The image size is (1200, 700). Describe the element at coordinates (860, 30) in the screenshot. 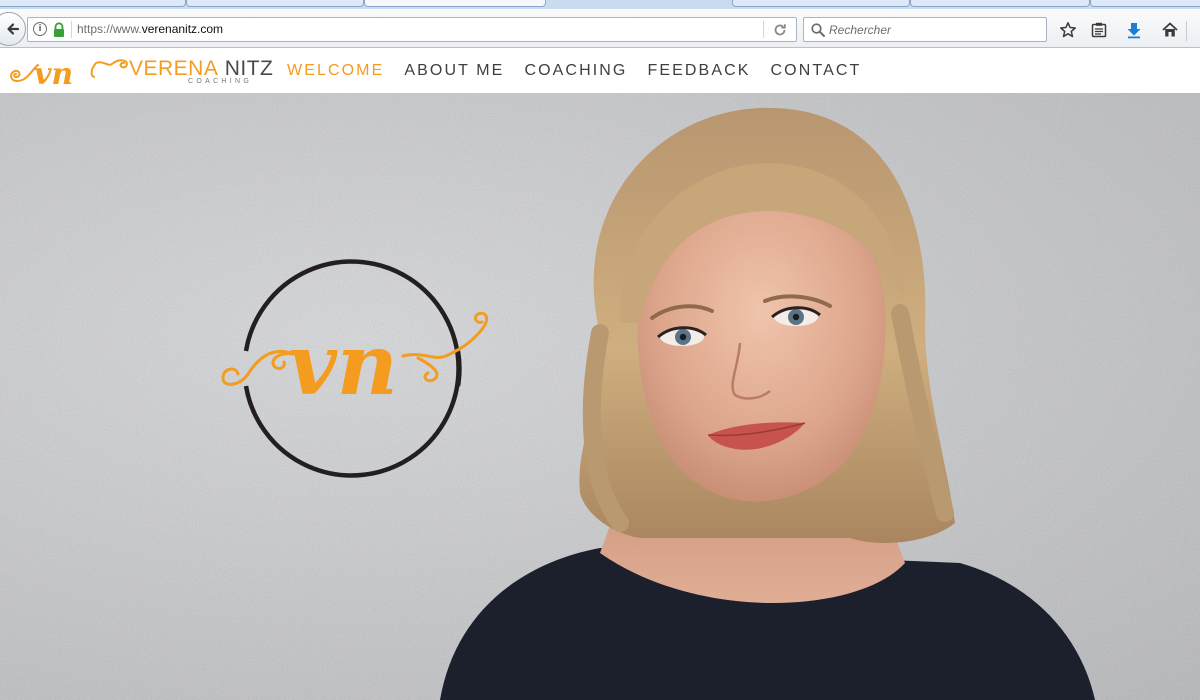

I see `search-placeholder: Rechercher` at that location.